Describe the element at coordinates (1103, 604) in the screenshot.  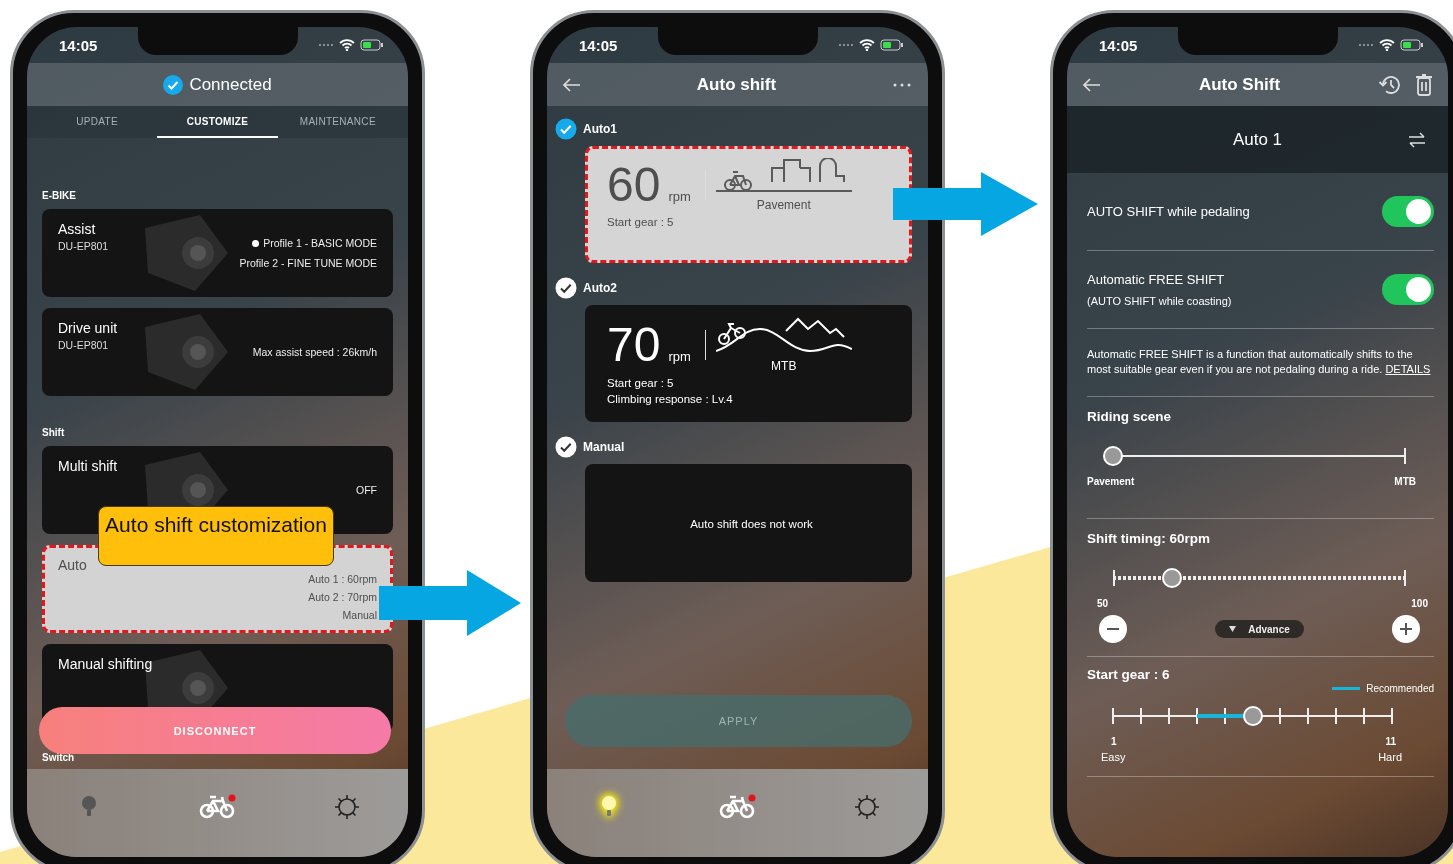
I see `slider-min-label: 50` at that location.